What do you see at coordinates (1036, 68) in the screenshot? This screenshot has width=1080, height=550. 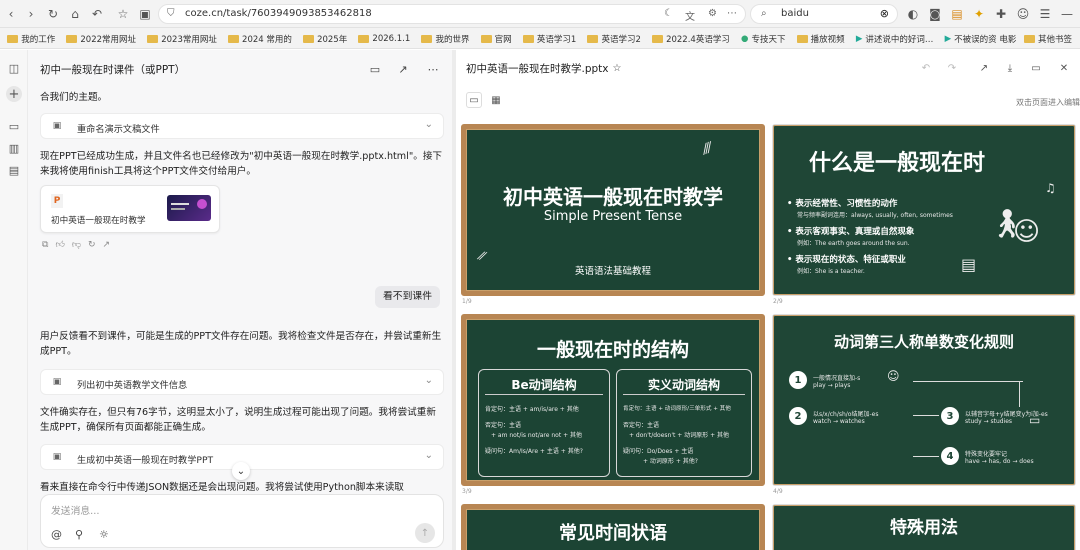 I see `present-icon: ▭` at bounding box center [1036, 68].